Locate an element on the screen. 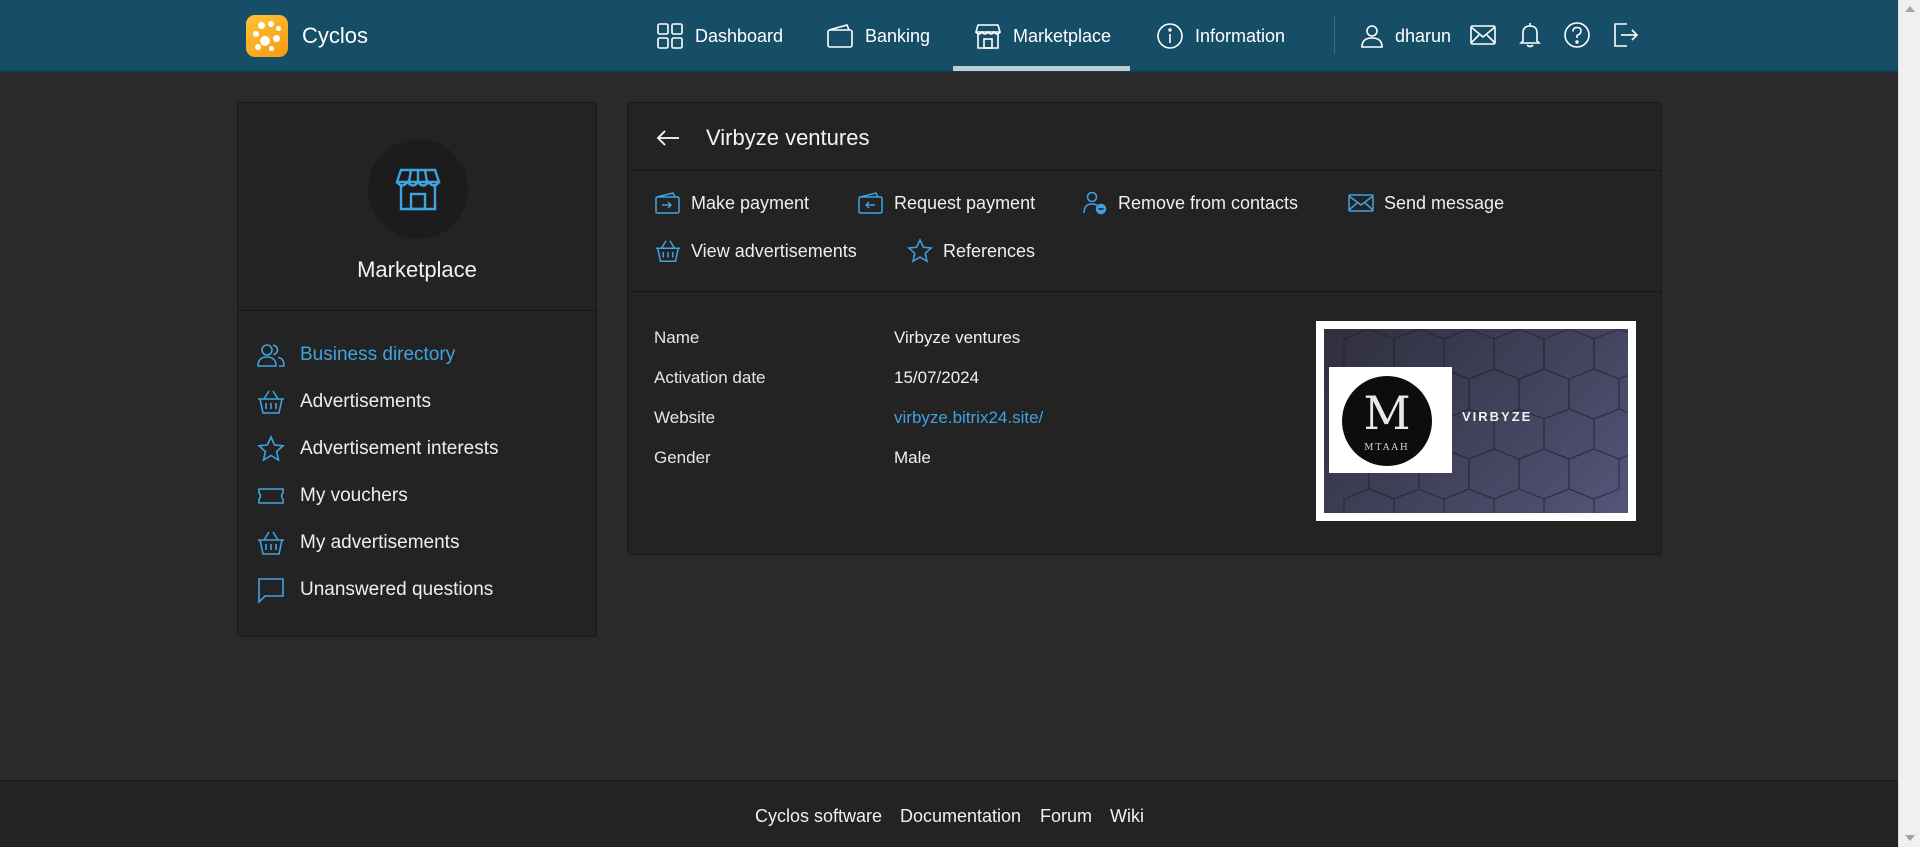 The height and width of the screenshot is (847, 1920). references-button: References is located at coordinates (970, 251).